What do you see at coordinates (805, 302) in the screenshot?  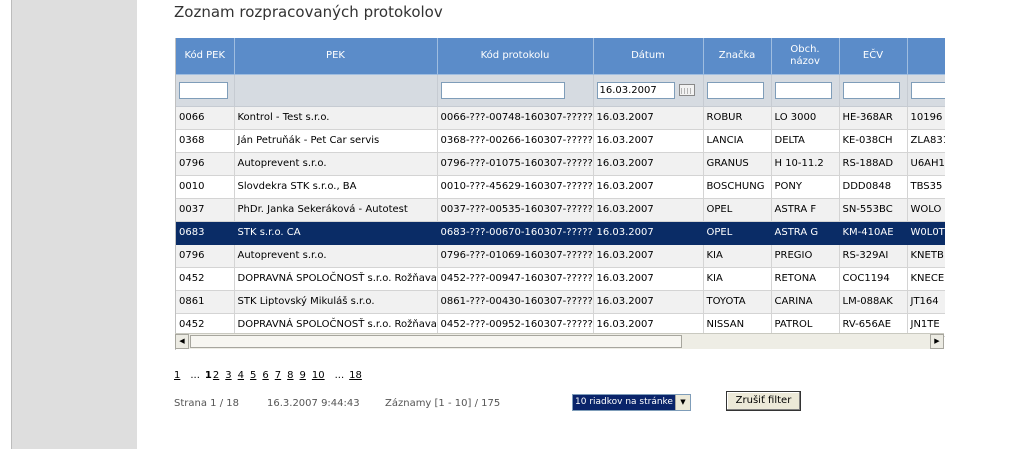 I see `cell-obch-nazov: CARINA` at bounding box center [805, 302].